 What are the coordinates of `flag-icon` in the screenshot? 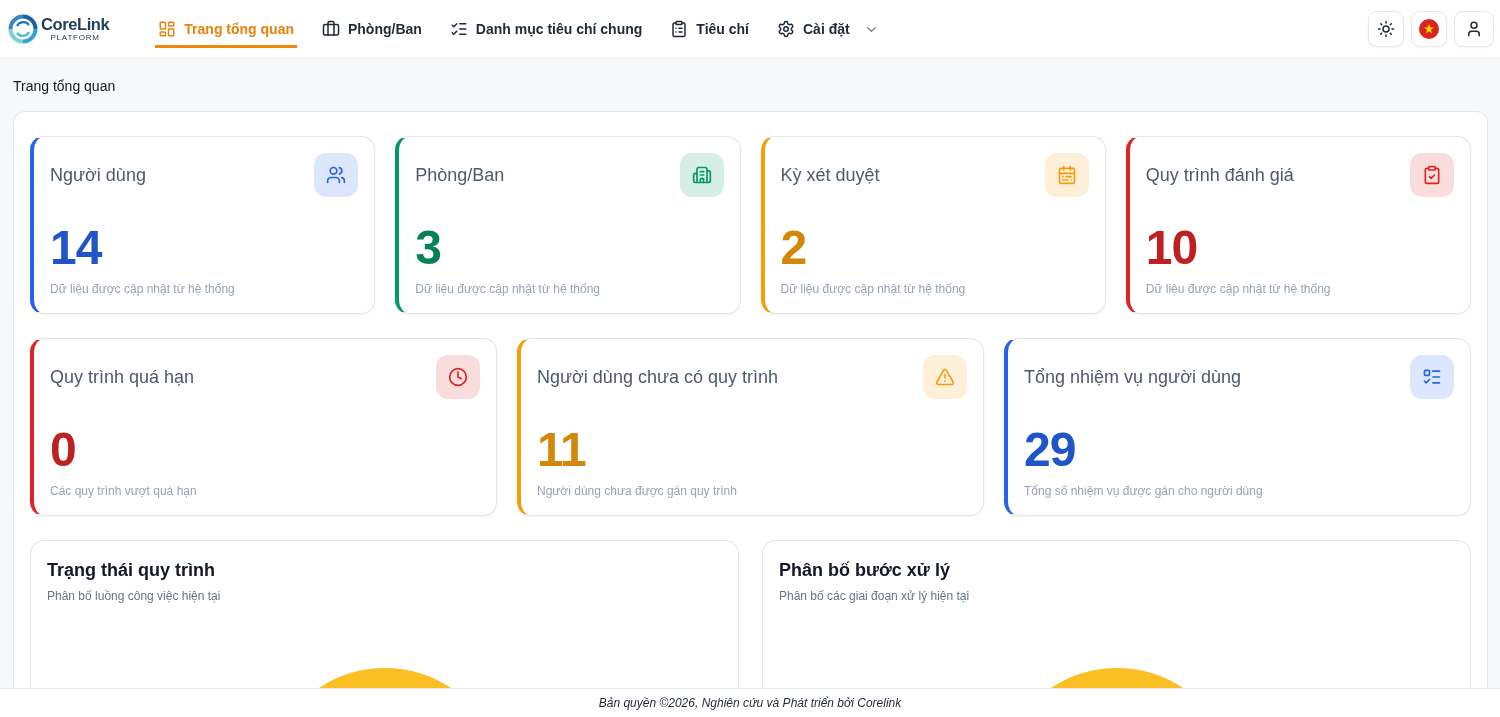 It's located at (1429, 29).